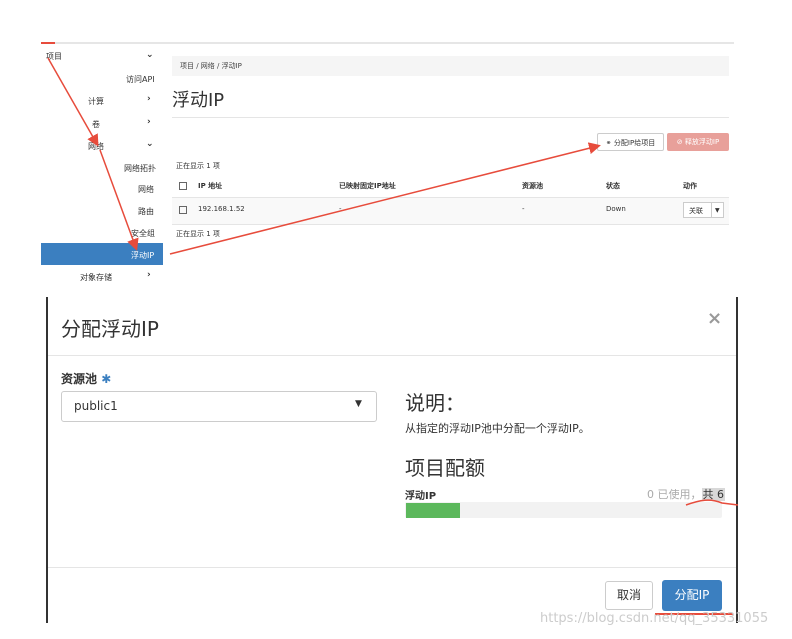  I want to click on annotation-stroke, so click(712, 502).